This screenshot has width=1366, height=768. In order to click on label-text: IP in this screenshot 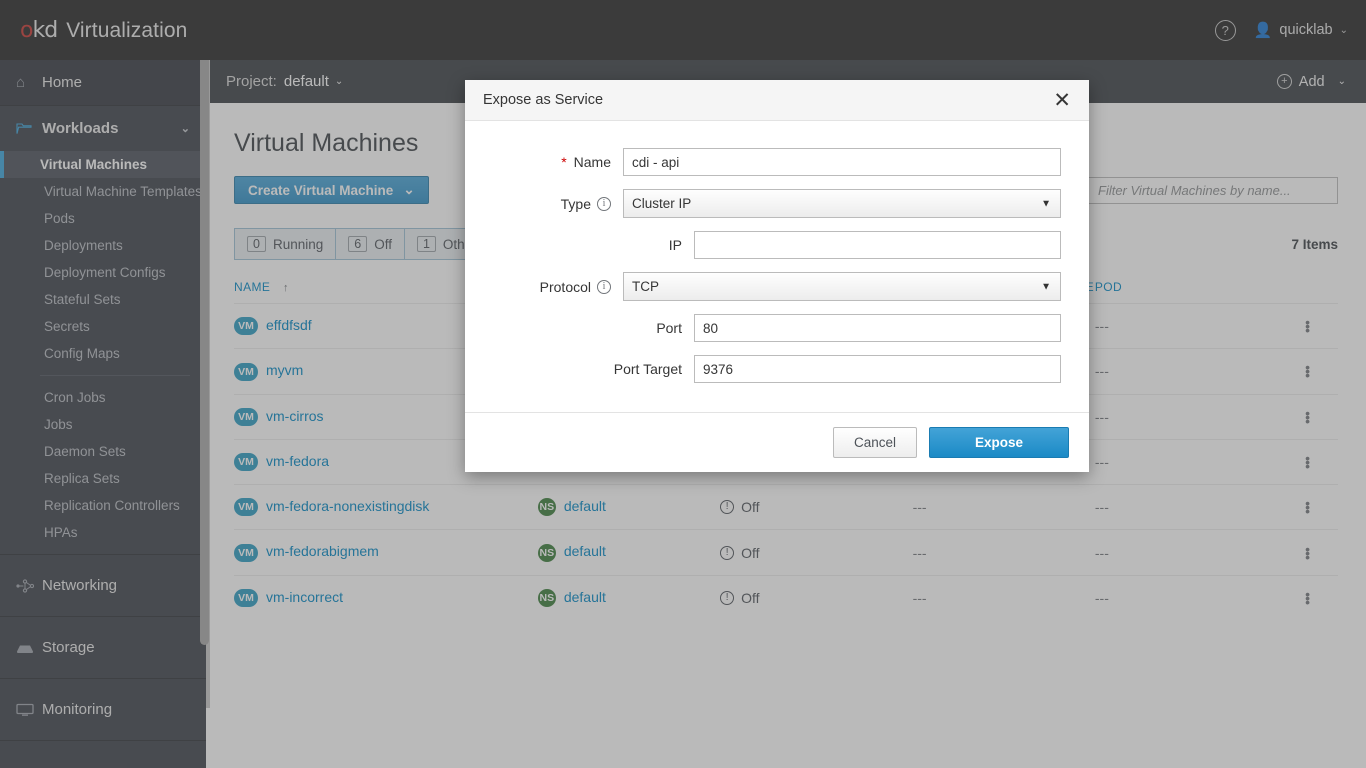, I will do `click(675, 245)`.